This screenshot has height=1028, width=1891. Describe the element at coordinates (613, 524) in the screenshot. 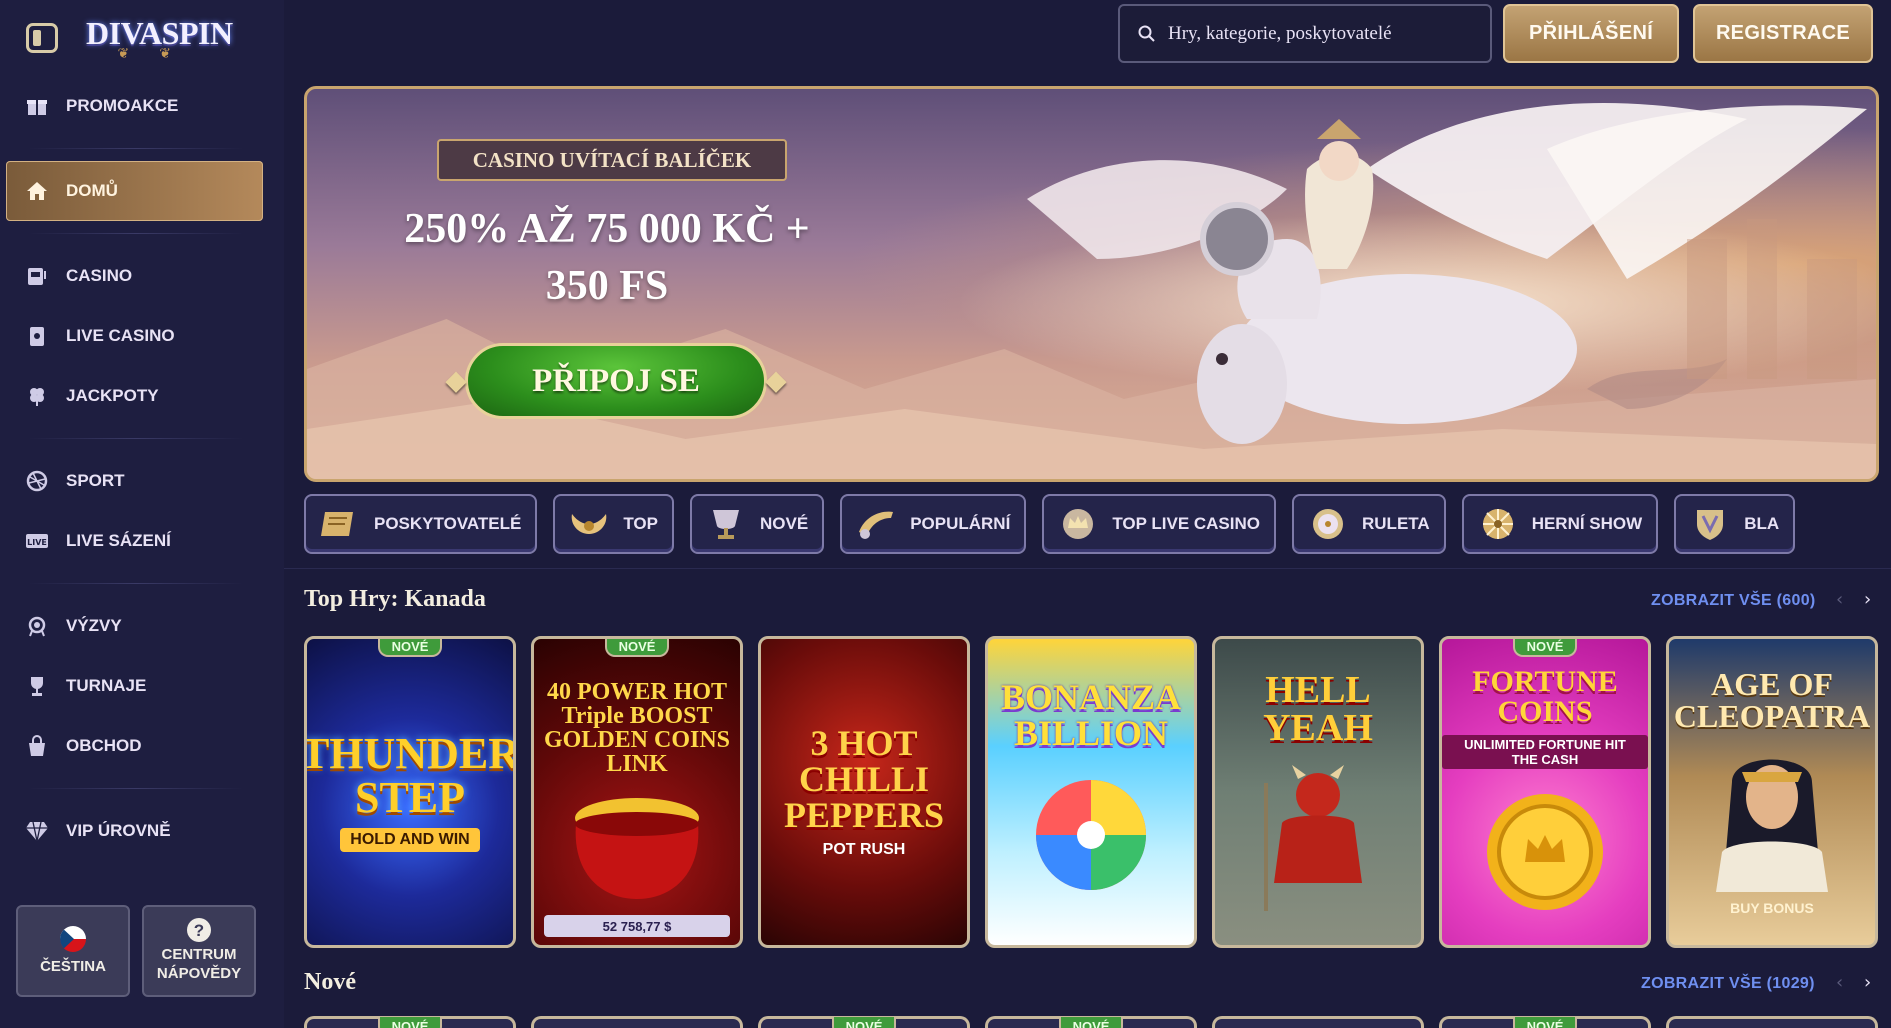

I see `category-top: TOP` at that location.